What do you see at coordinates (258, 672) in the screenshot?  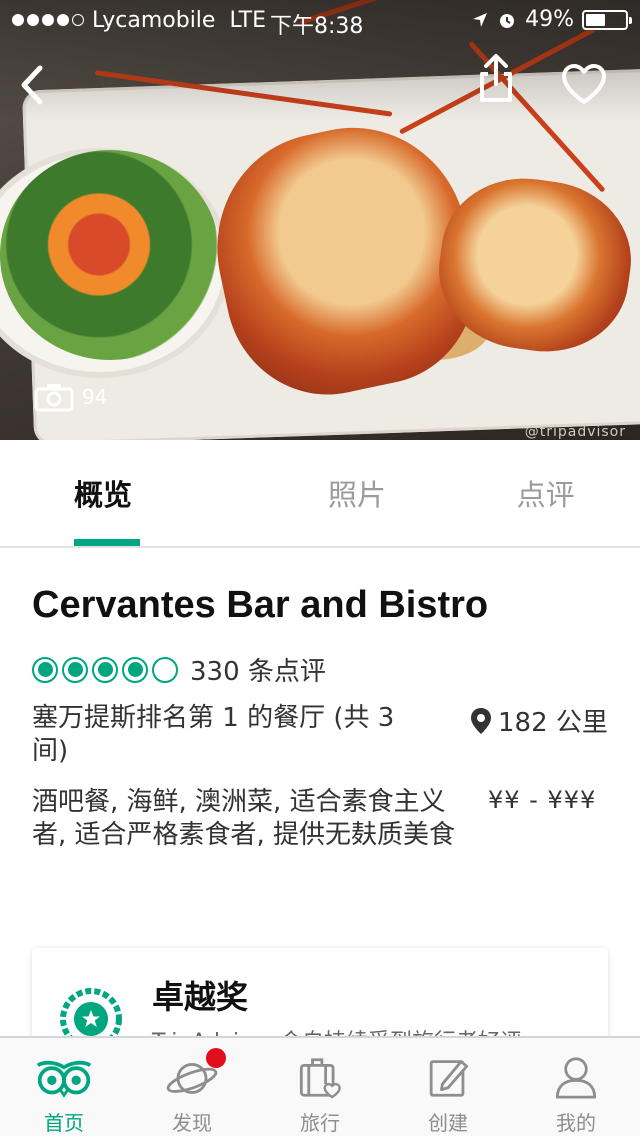 I see `review-count: 330 条点评` at bounding box center [258, 672].